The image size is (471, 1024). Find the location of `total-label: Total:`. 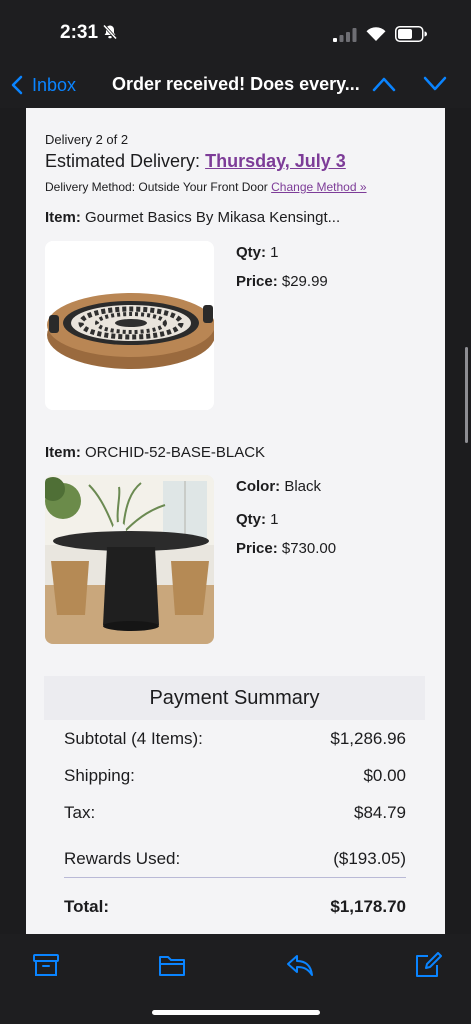

total-label: Total: is located at coordinates (87, 906).